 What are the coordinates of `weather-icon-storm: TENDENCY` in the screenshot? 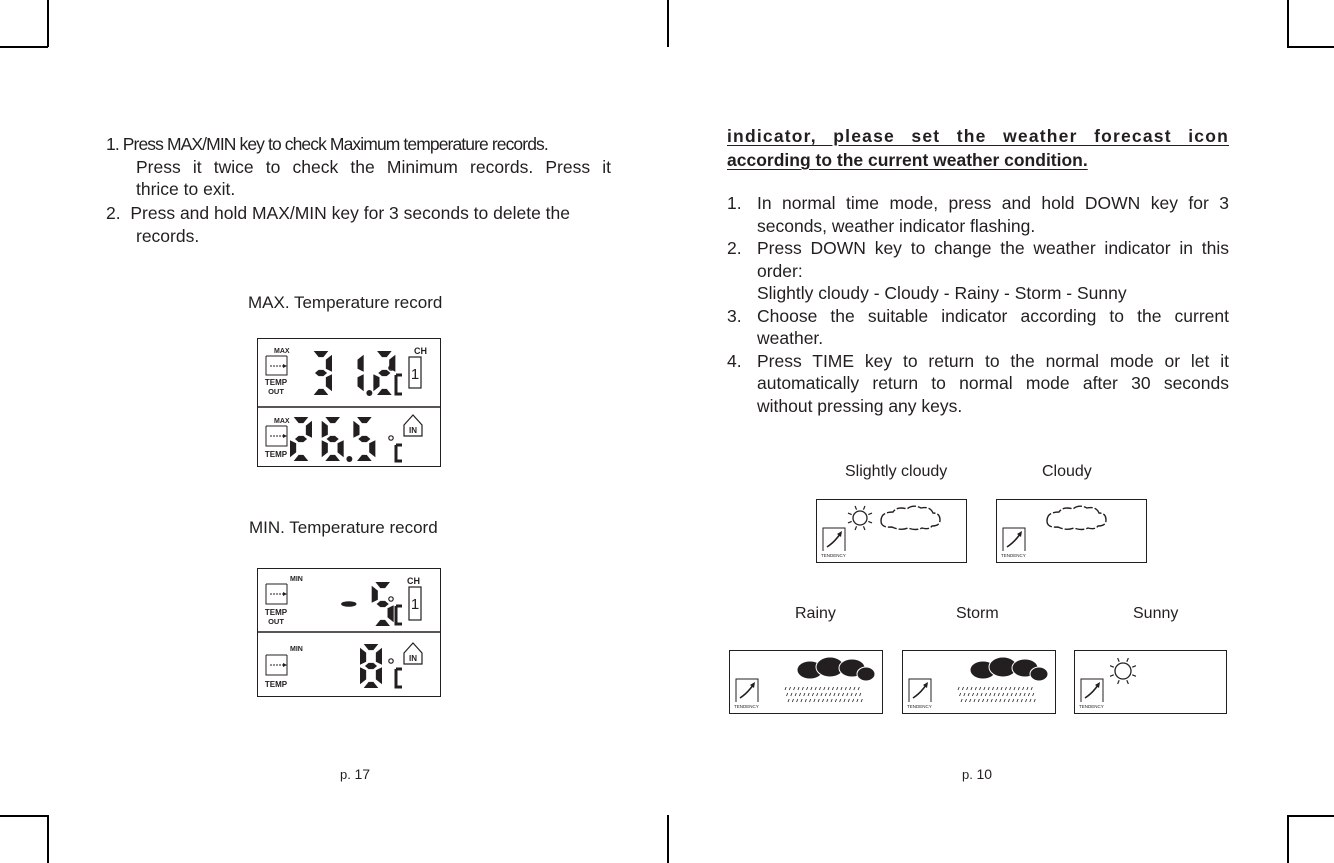 It's located at (979, 682).